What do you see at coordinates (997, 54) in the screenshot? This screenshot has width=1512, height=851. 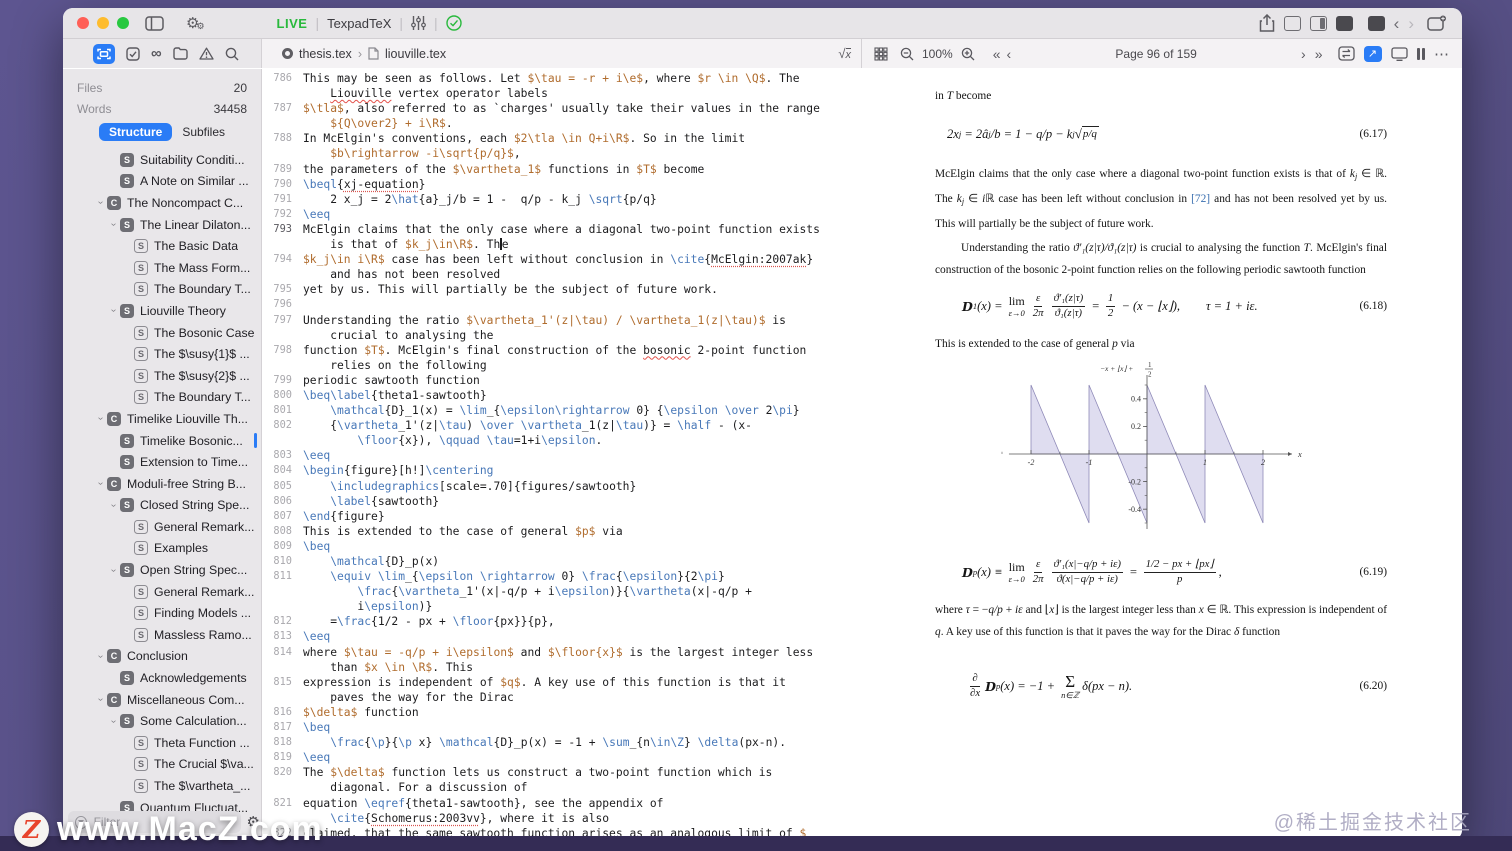 I see `first-page-icon: «` at bounding box center [997, 54].